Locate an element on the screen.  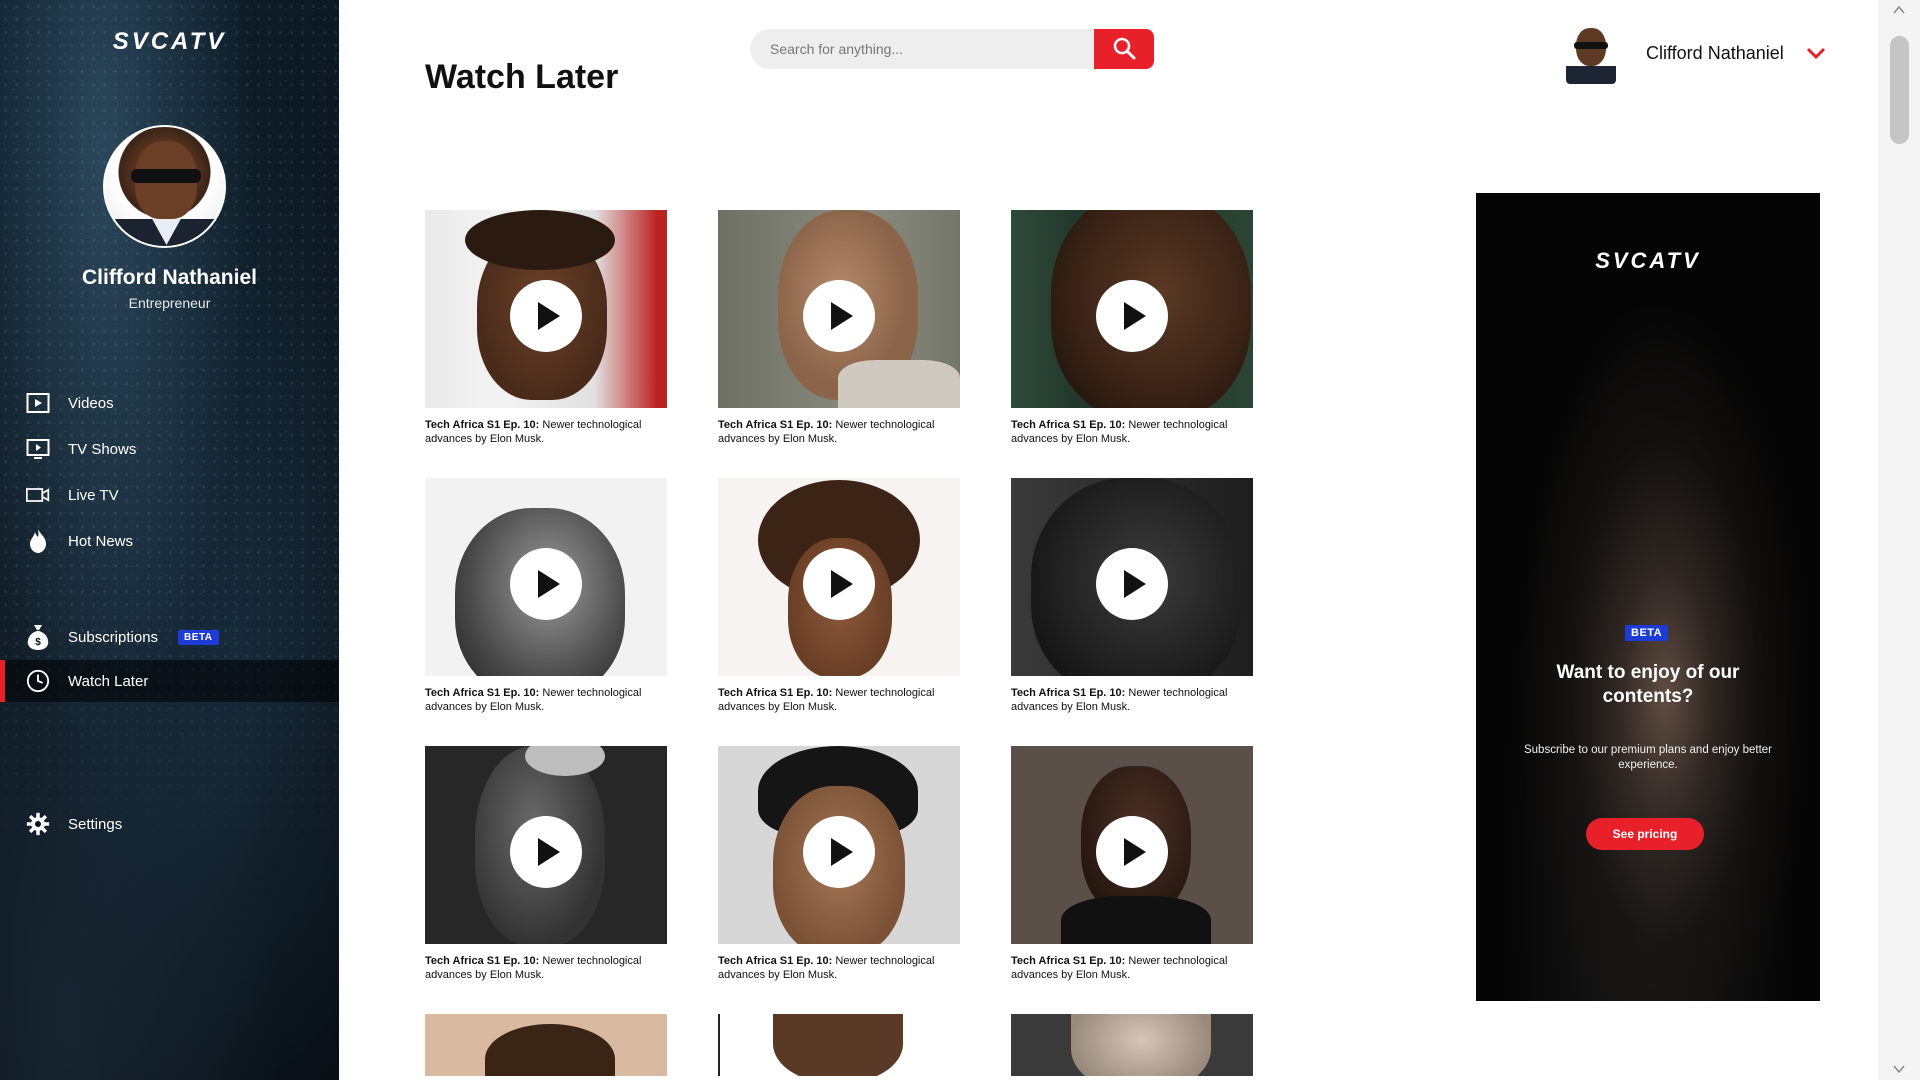
sidebar-item-label: Watch Later is located at coordinates (108, 681).